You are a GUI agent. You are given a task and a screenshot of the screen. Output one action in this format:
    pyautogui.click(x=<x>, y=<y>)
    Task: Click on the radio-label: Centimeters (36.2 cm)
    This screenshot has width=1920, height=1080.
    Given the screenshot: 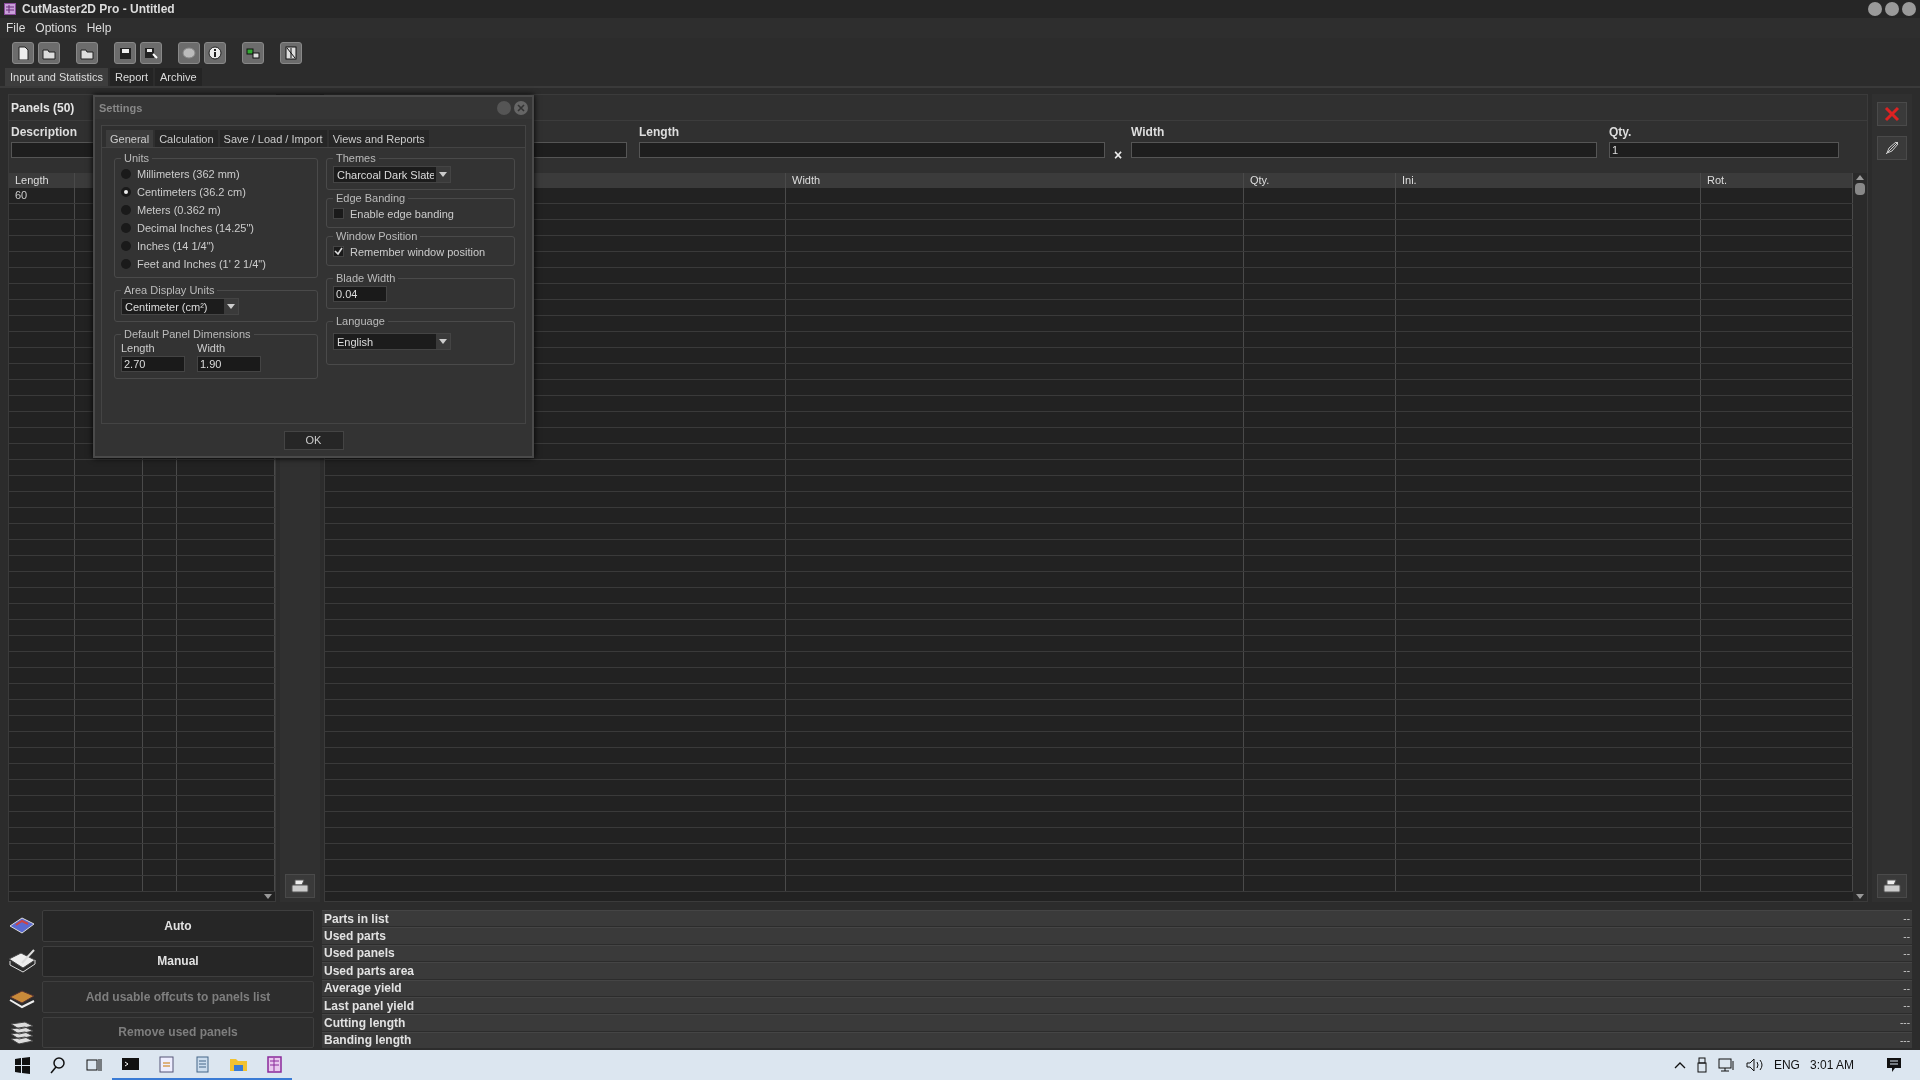 What is the action you would take?
    pyautogui.click(x=191, y=191)
    